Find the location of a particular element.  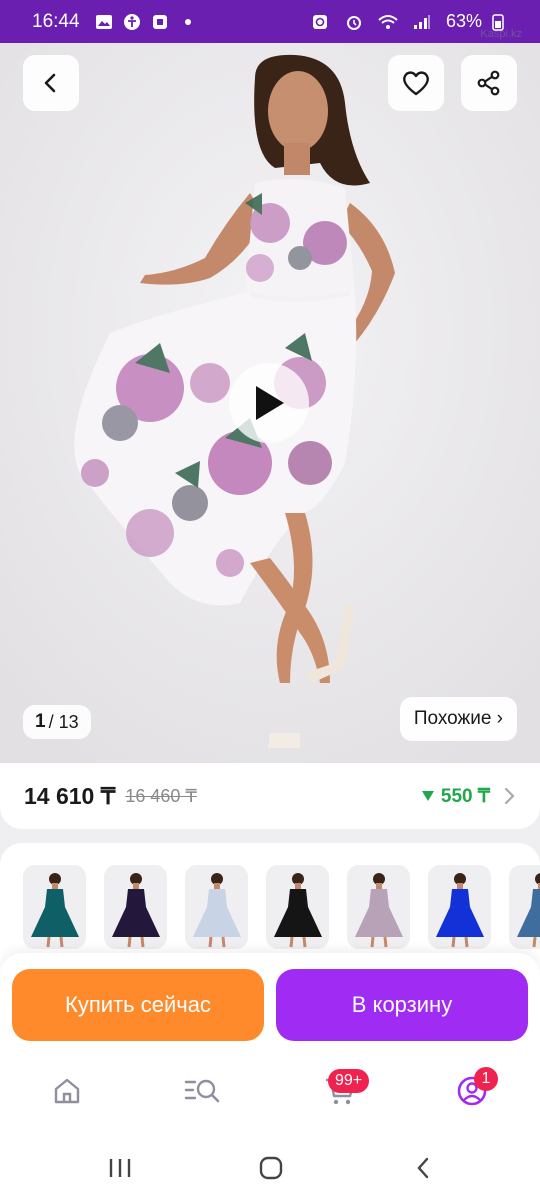

gallery-icon is located at coordinates (104, 22).